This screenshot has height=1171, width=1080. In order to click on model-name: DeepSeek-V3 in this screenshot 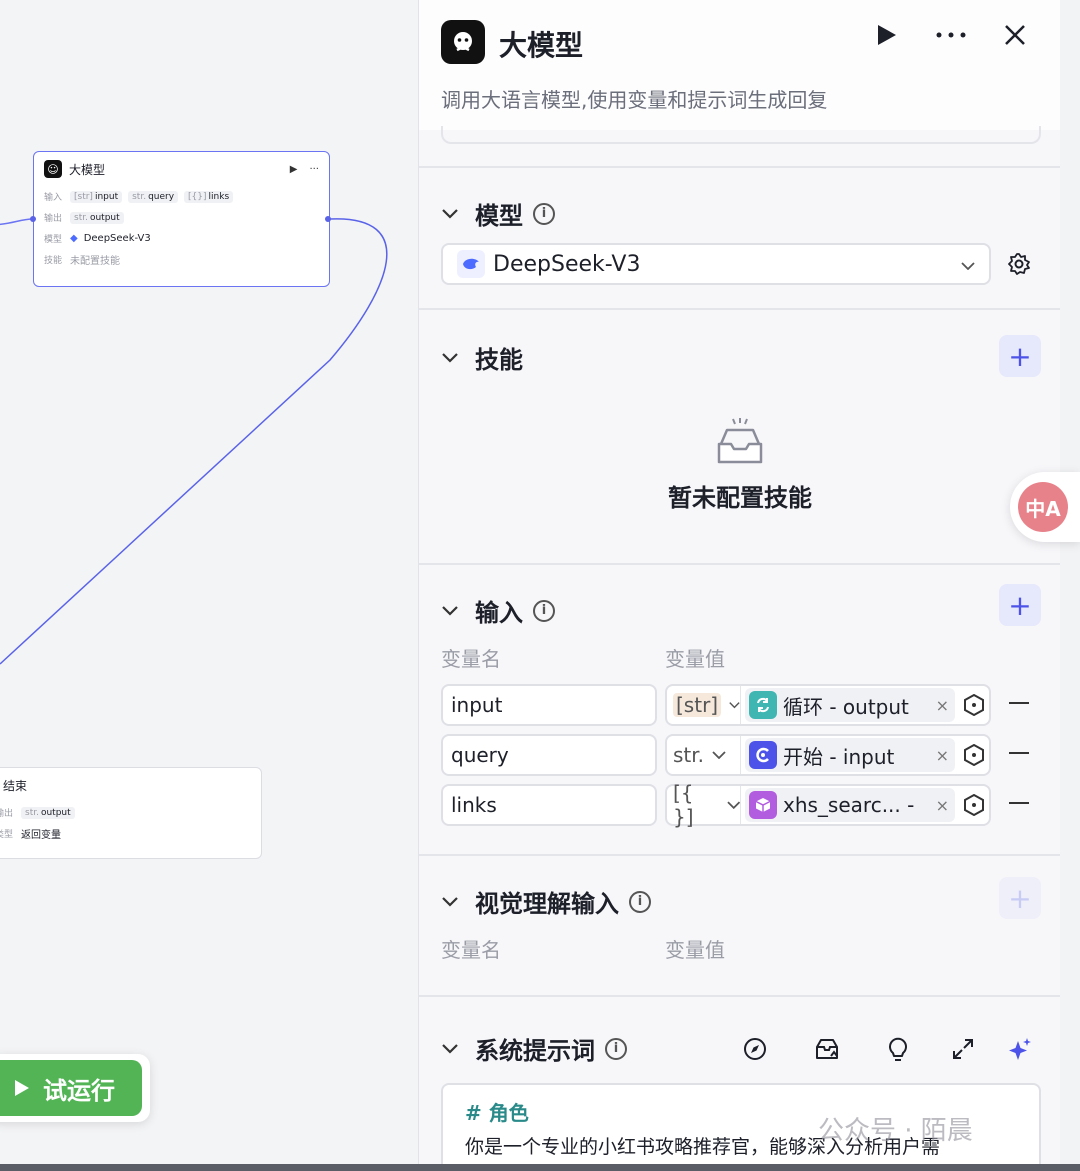, I will do `click(567, 264)`.